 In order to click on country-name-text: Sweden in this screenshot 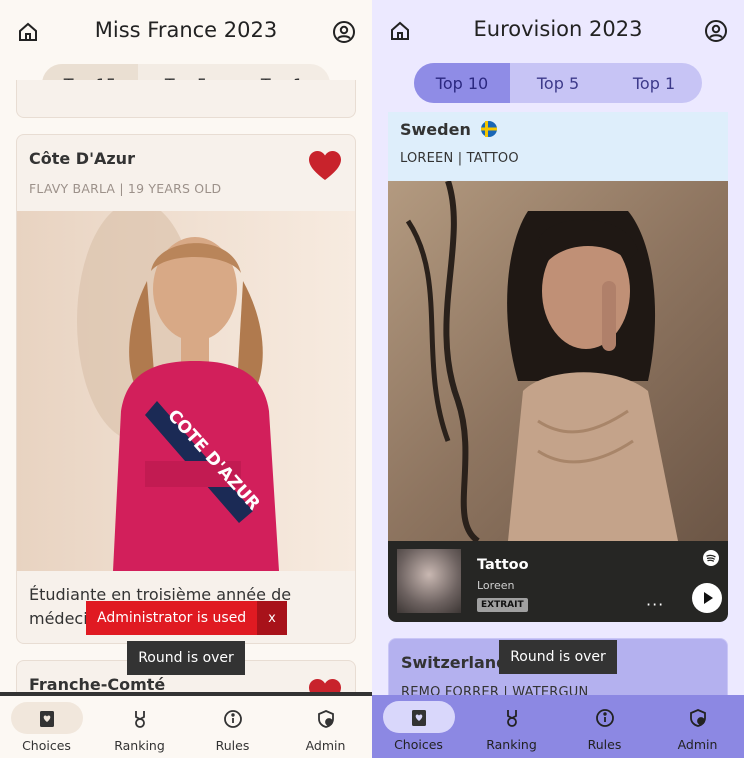, I will do `click(435, 129)`.